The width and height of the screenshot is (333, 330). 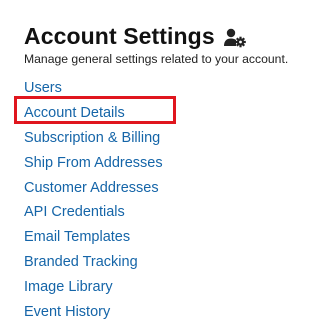 What do you see at coordinates (77, 237) in the screenshot?
I see `nav-link-email-templates: Email Templates` at bounding box center [77, 237].